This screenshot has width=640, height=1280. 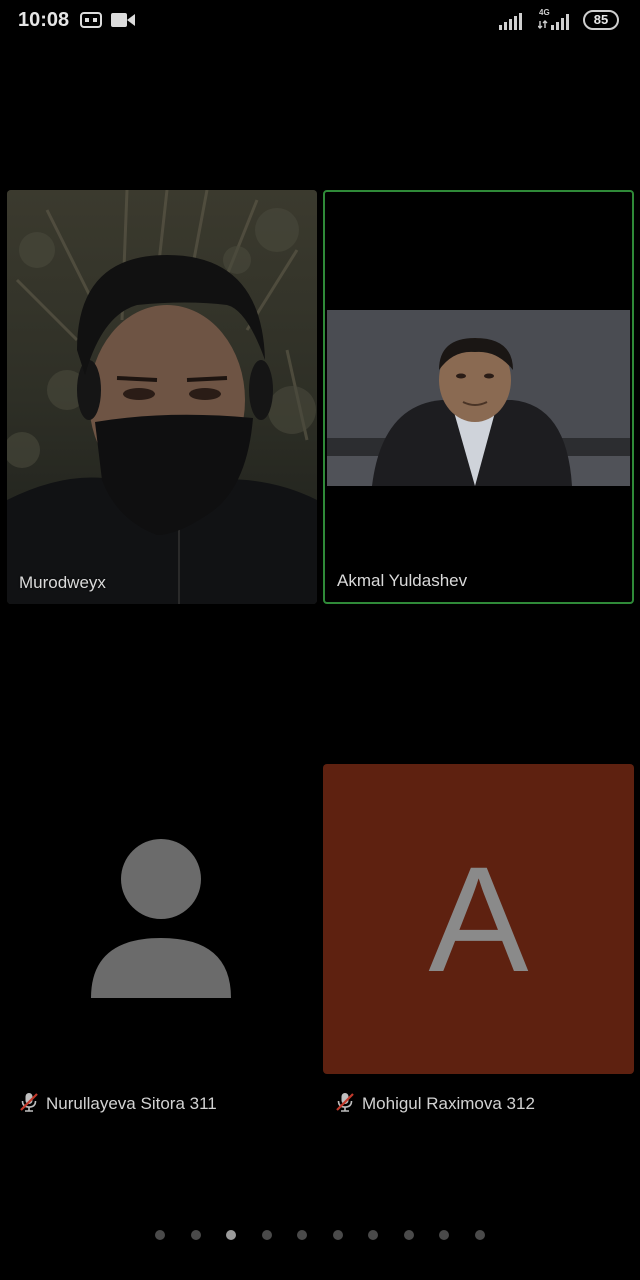 What do you see at coordinates (123, 22) in the screenshot?
I see `video-camera-icon` at bounding box center [123, 22].